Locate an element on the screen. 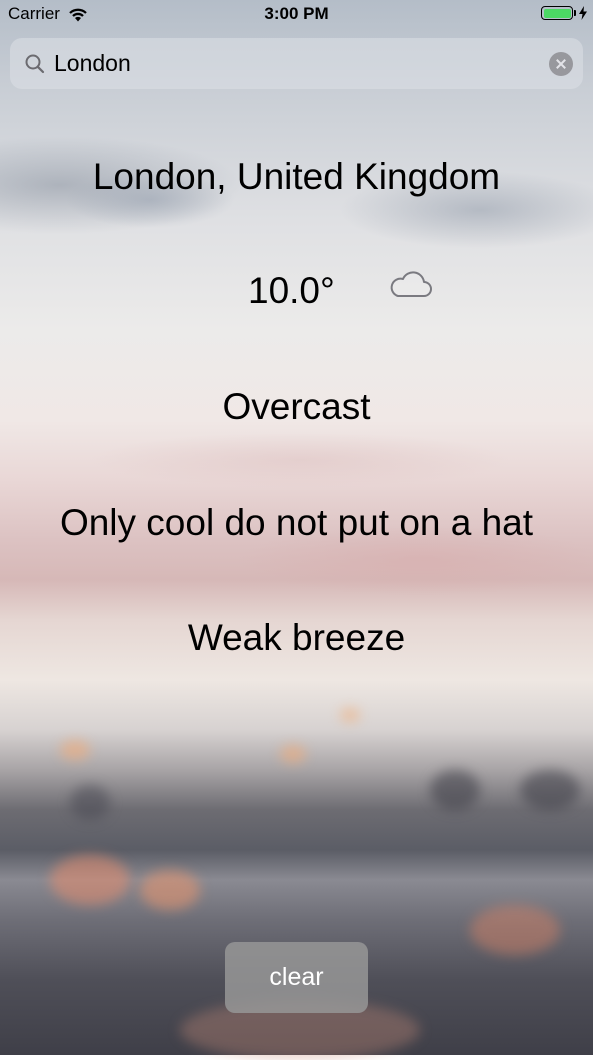  status-time: 3:00 PM is located at coordinates (296, 13).